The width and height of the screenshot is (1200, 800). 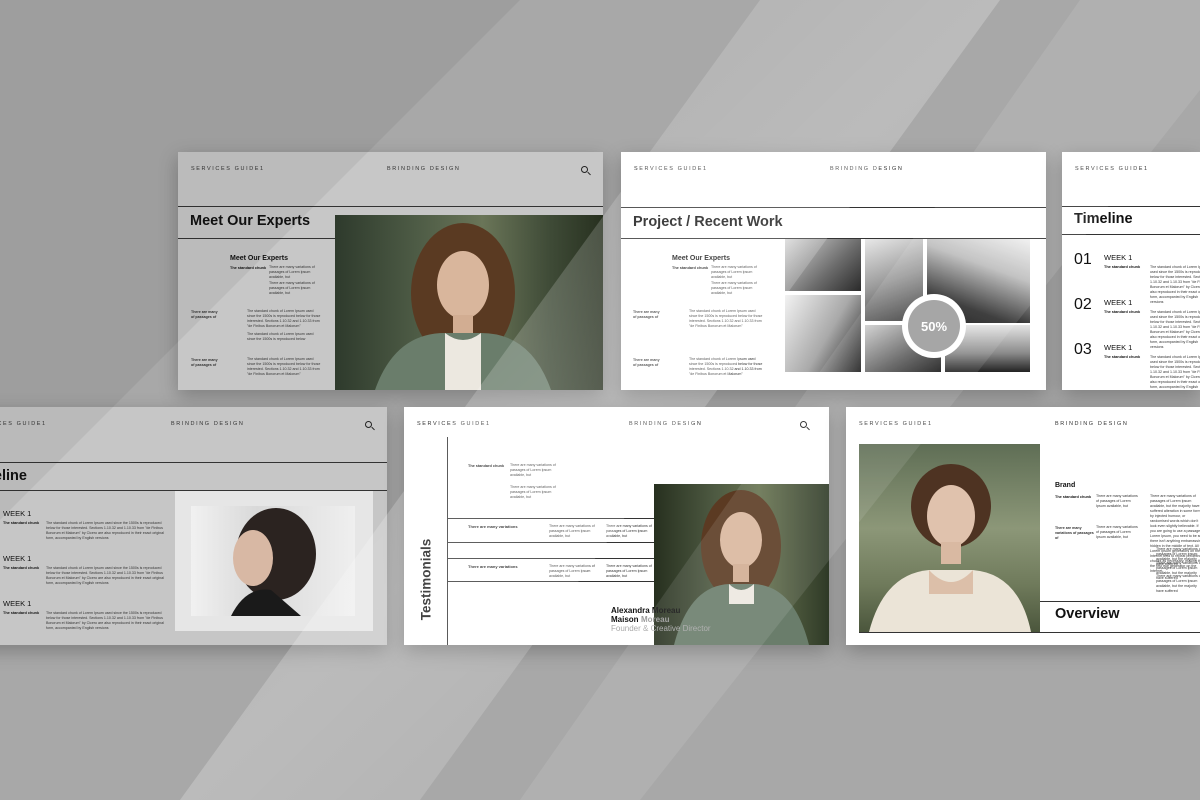 What do you see at coordinates (1083, 304) in the screenshot?
I see `timeline-number-2: 02` at bounding box center [1083, 304].